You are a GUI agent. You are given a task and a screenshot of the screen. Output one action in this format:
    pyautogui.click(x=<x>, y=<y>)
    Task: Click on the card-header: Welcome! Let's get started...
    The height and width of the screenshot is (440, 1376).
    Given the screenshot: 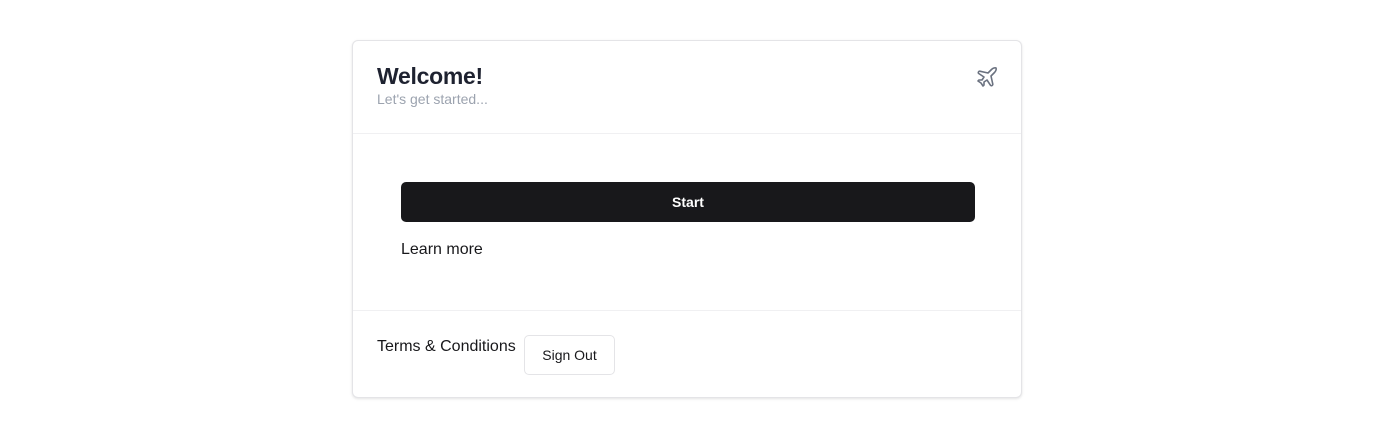 What is the action you would take?
    pyautogui.click(x=687, y=87)
    